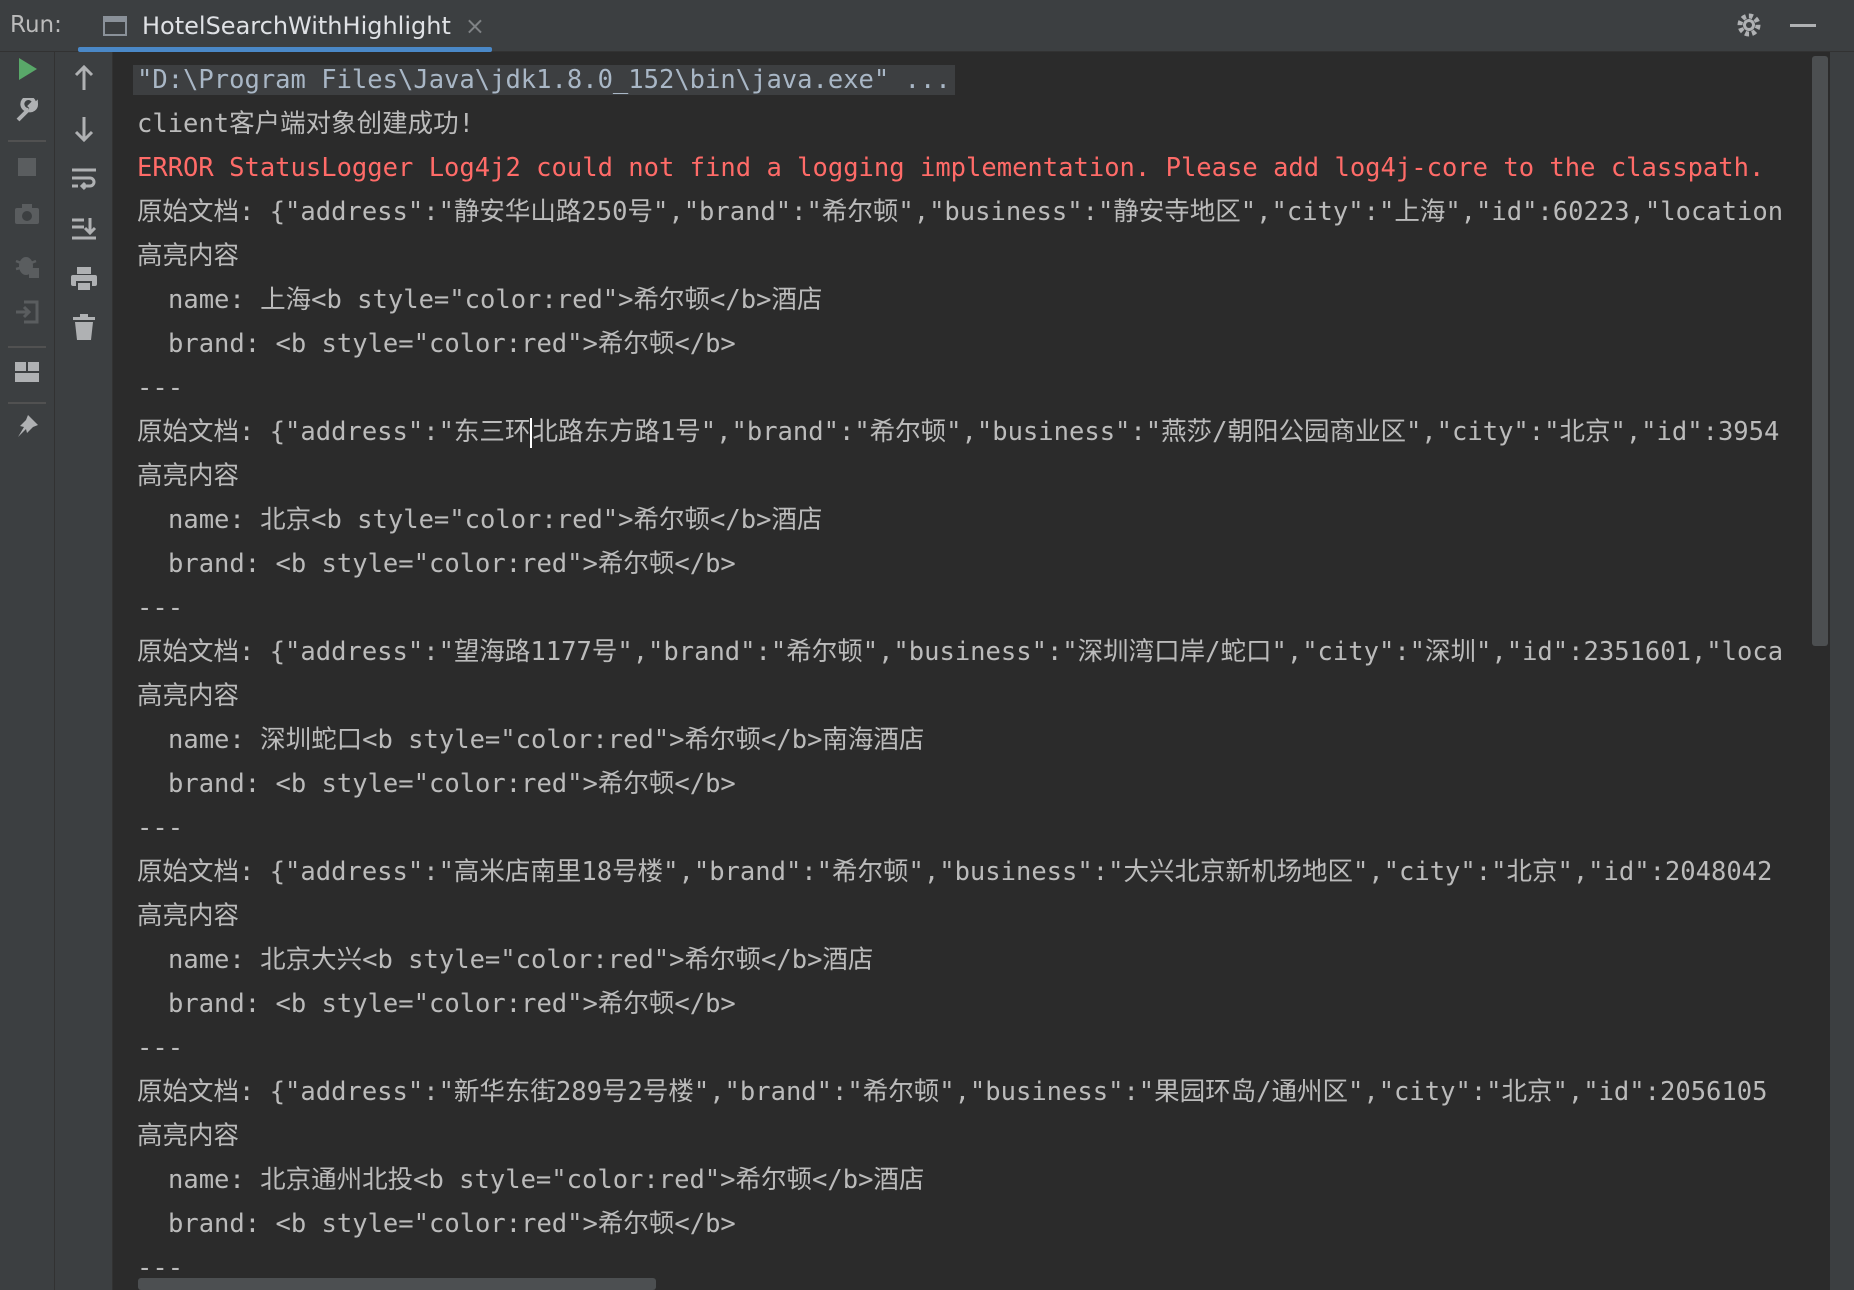 The height and width of the screenshot is (1290, 1854). What do you see at coordinates (36, 25) in the screenshot?
I see `run-label: Run:` at bounding box center [36, 25].